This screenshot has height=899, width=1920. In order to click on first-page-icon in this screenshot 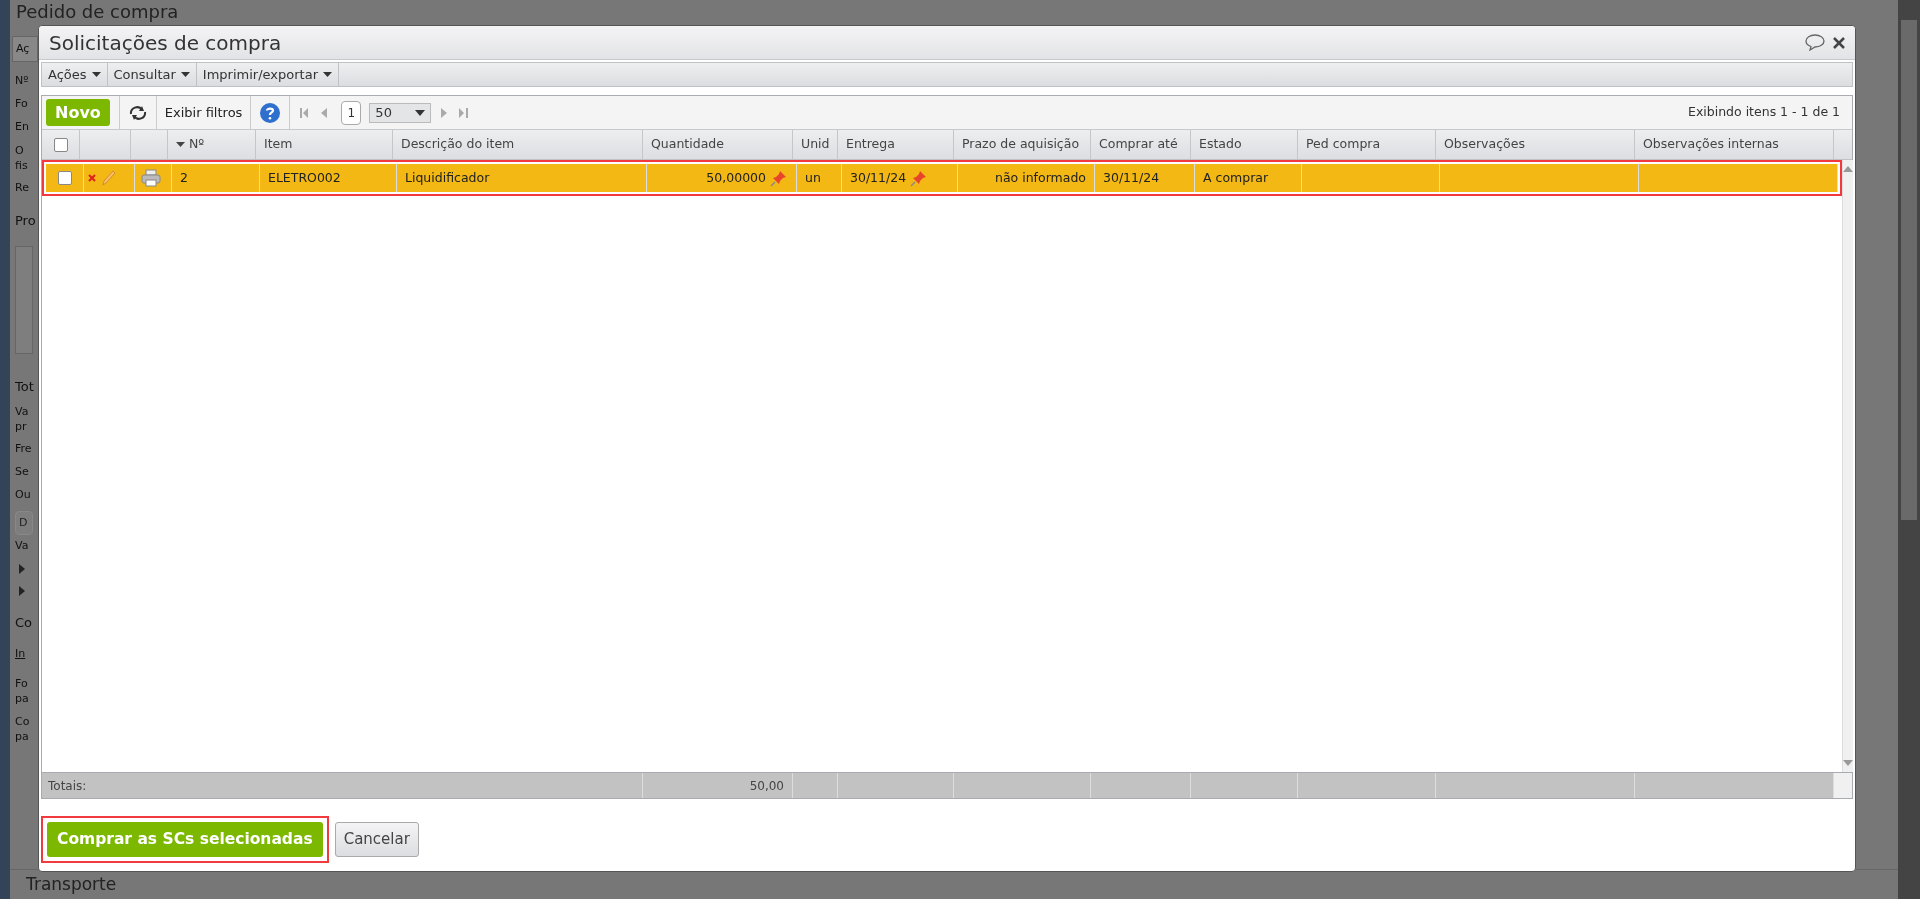, I will do `click(305, 112)`.